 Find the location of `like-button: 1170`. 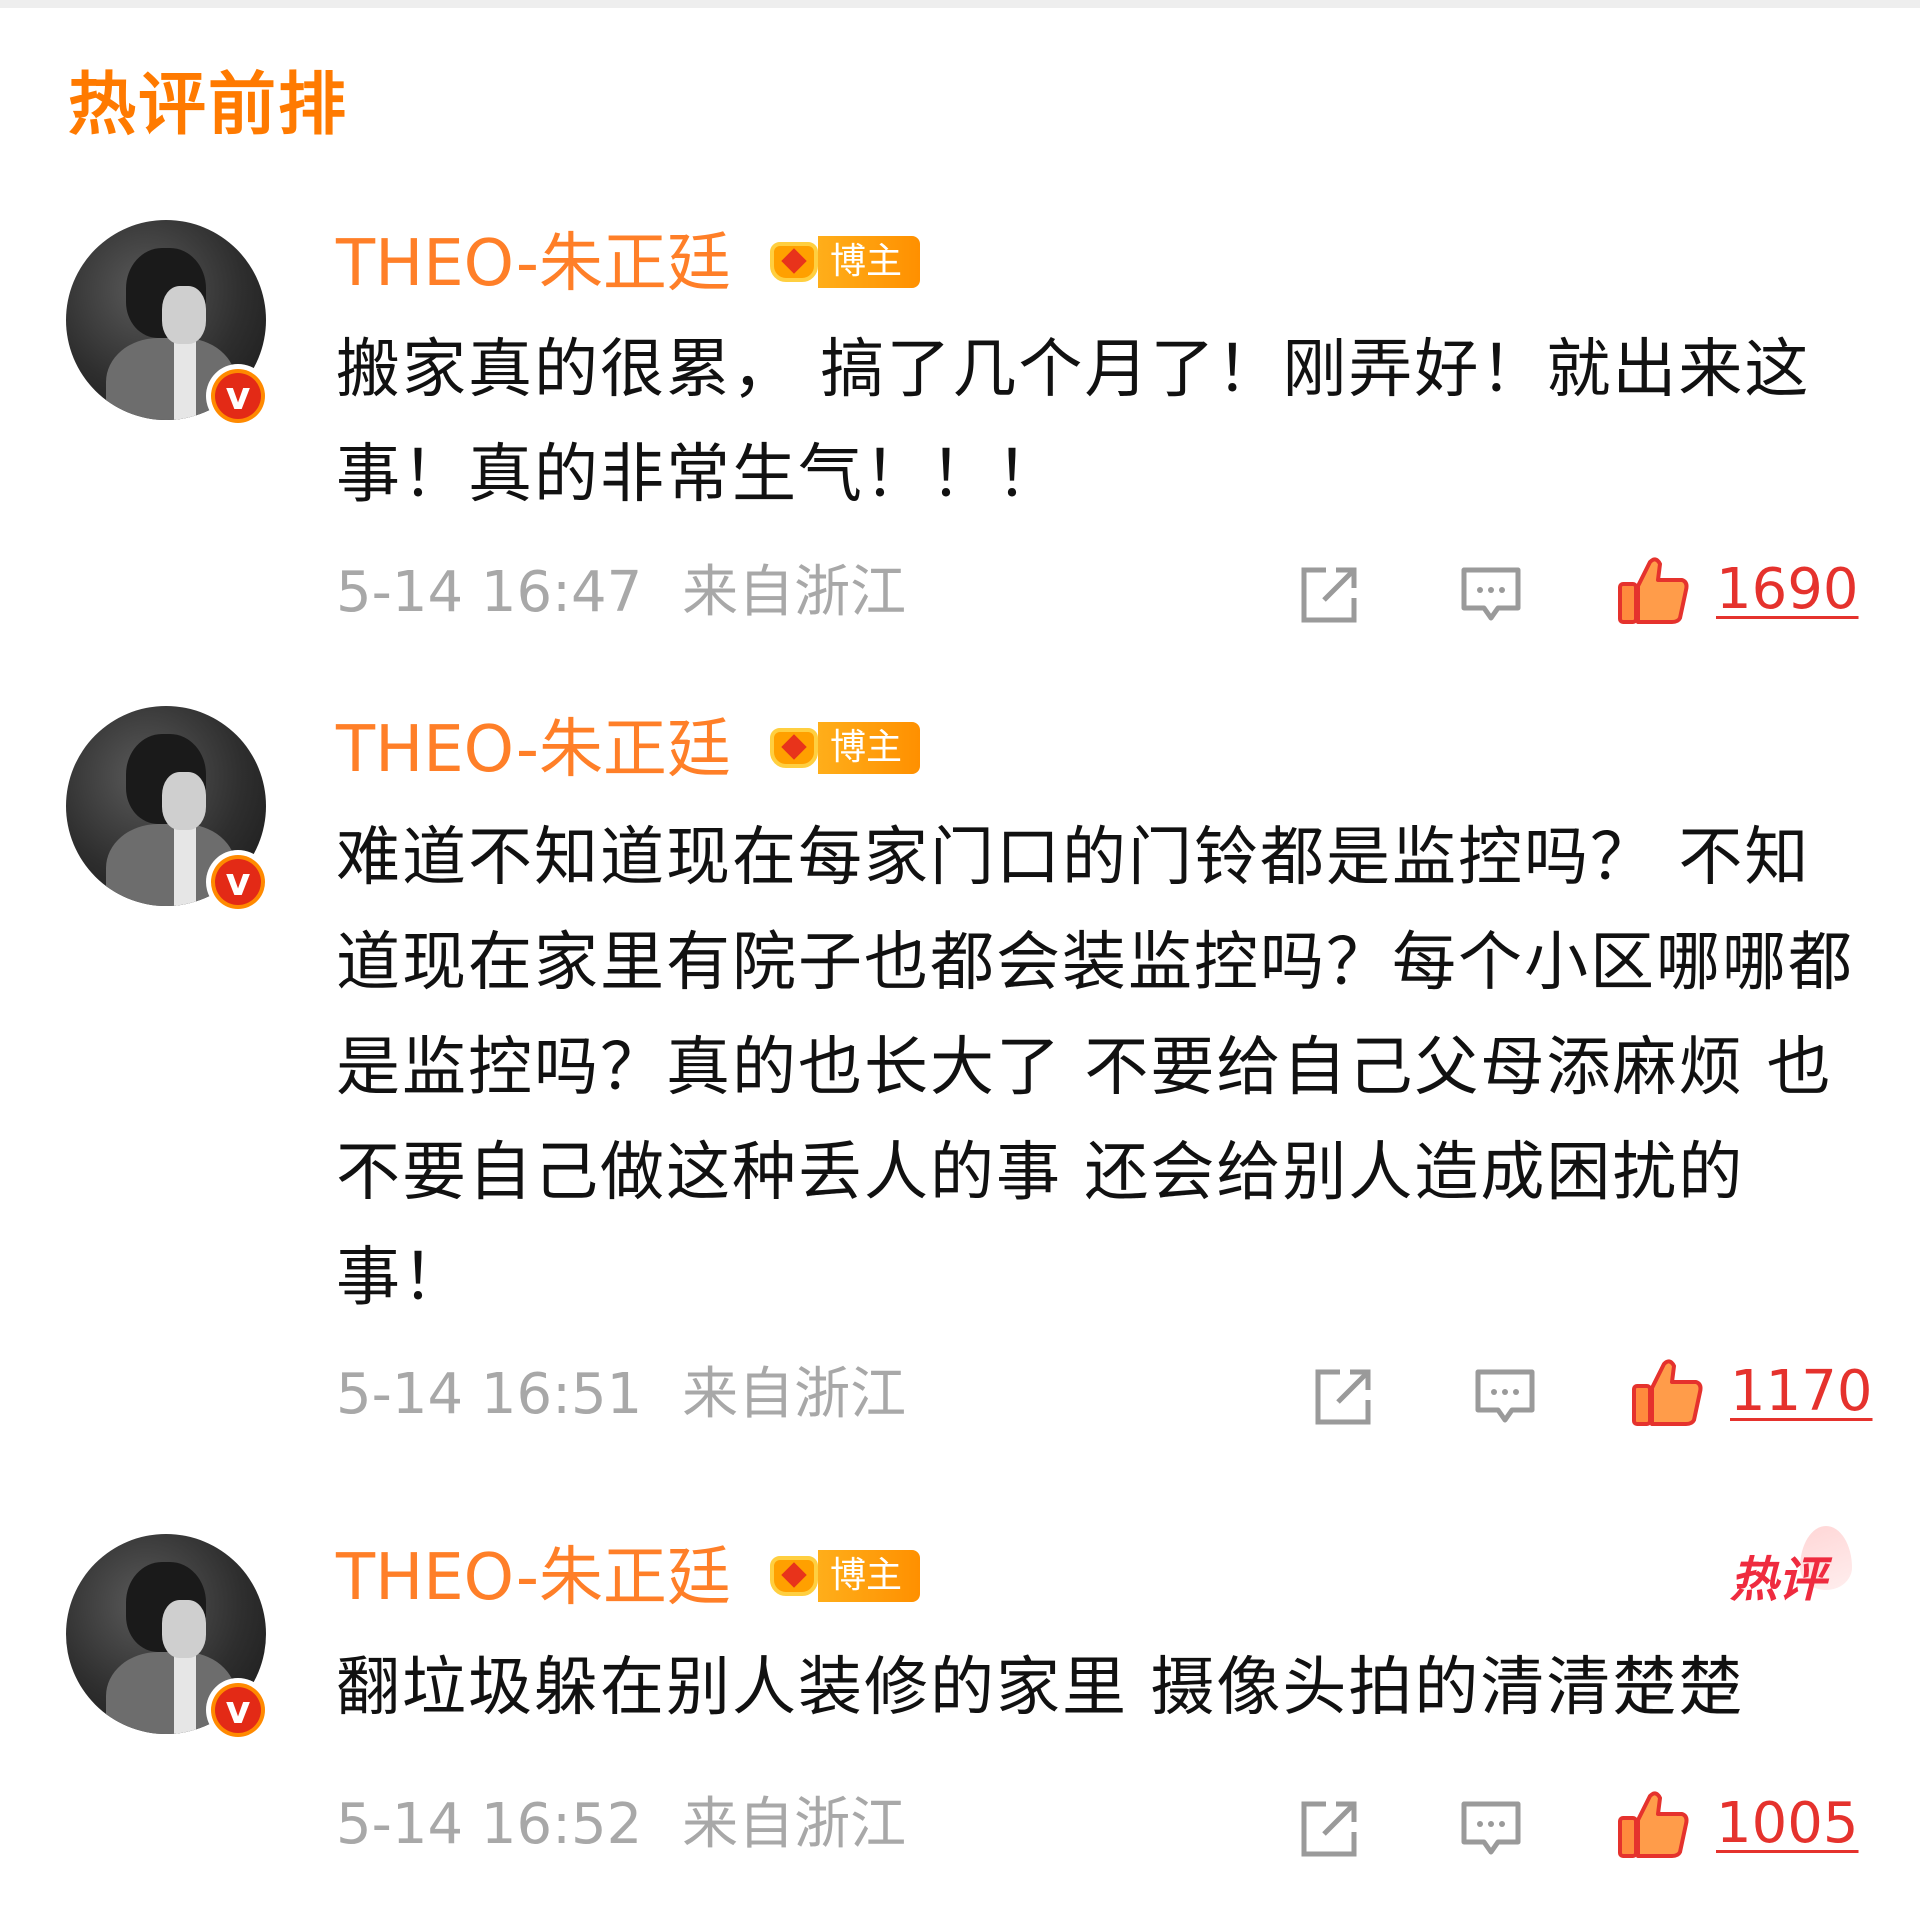

like-button: 1170 is located at coordinates (1751, 1392).